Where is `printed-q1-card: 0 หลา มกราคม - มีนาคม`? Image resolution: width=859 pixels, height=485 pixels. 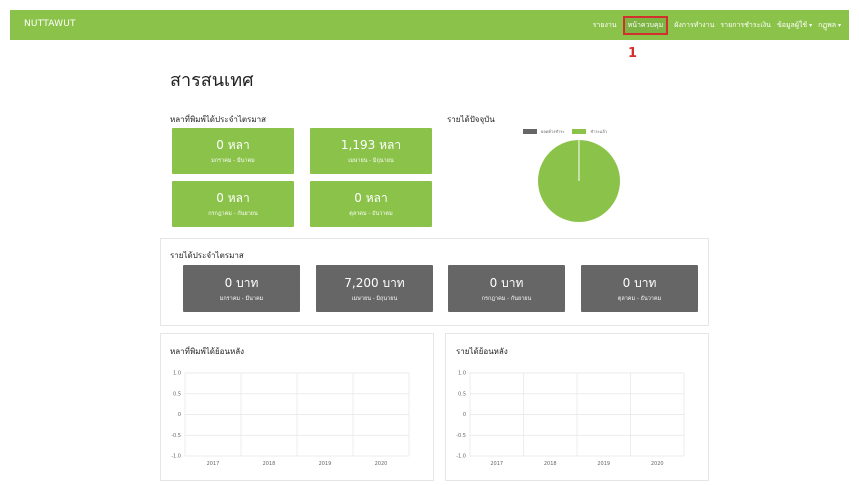 printed-q1-card: 0 หลา มกราคม - มีนาคม is located at coordinates (233, 151).